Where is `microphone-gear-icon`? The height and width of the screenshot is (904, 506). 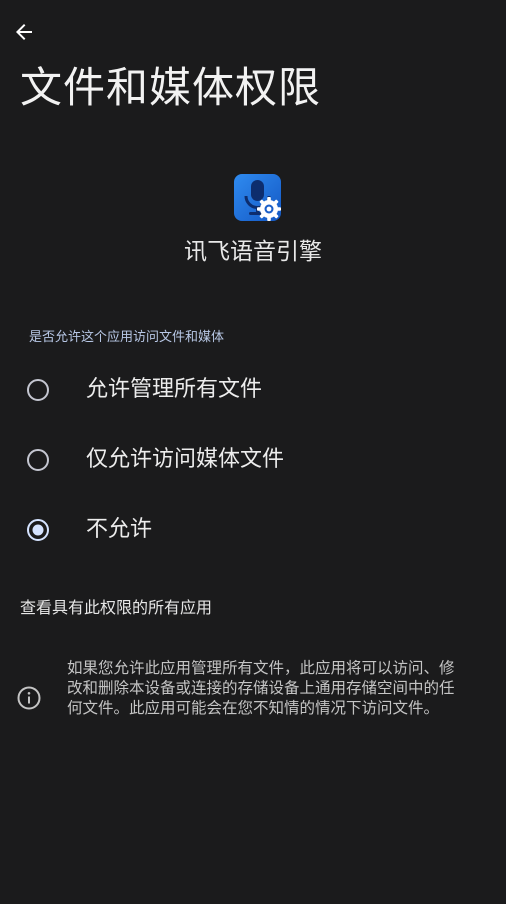
microphone-gear-icon is located at coordinates (257, 197).